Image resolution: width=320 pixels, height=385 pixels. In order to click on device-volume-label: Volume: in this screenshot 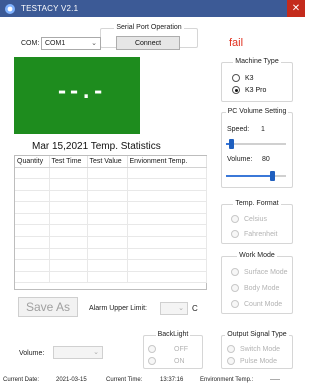, I will do `click(32, 353)`.